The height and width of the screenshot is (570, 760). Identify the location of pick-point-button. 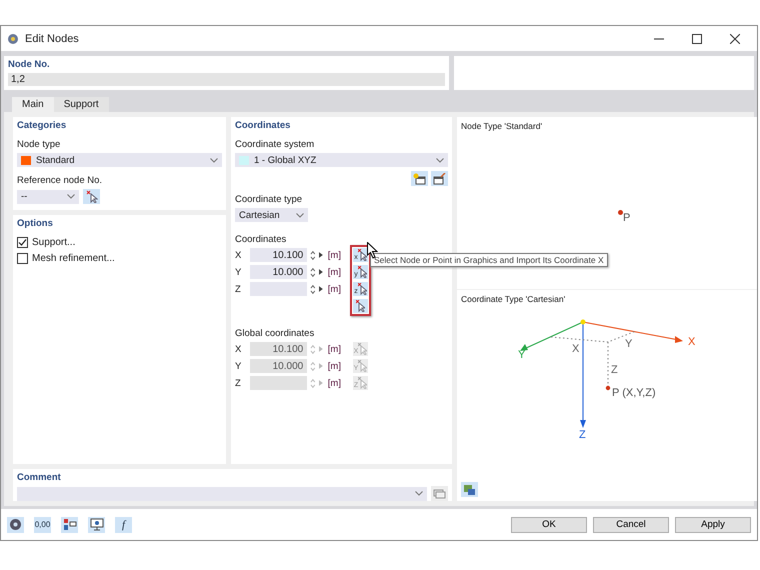
(360, 306).